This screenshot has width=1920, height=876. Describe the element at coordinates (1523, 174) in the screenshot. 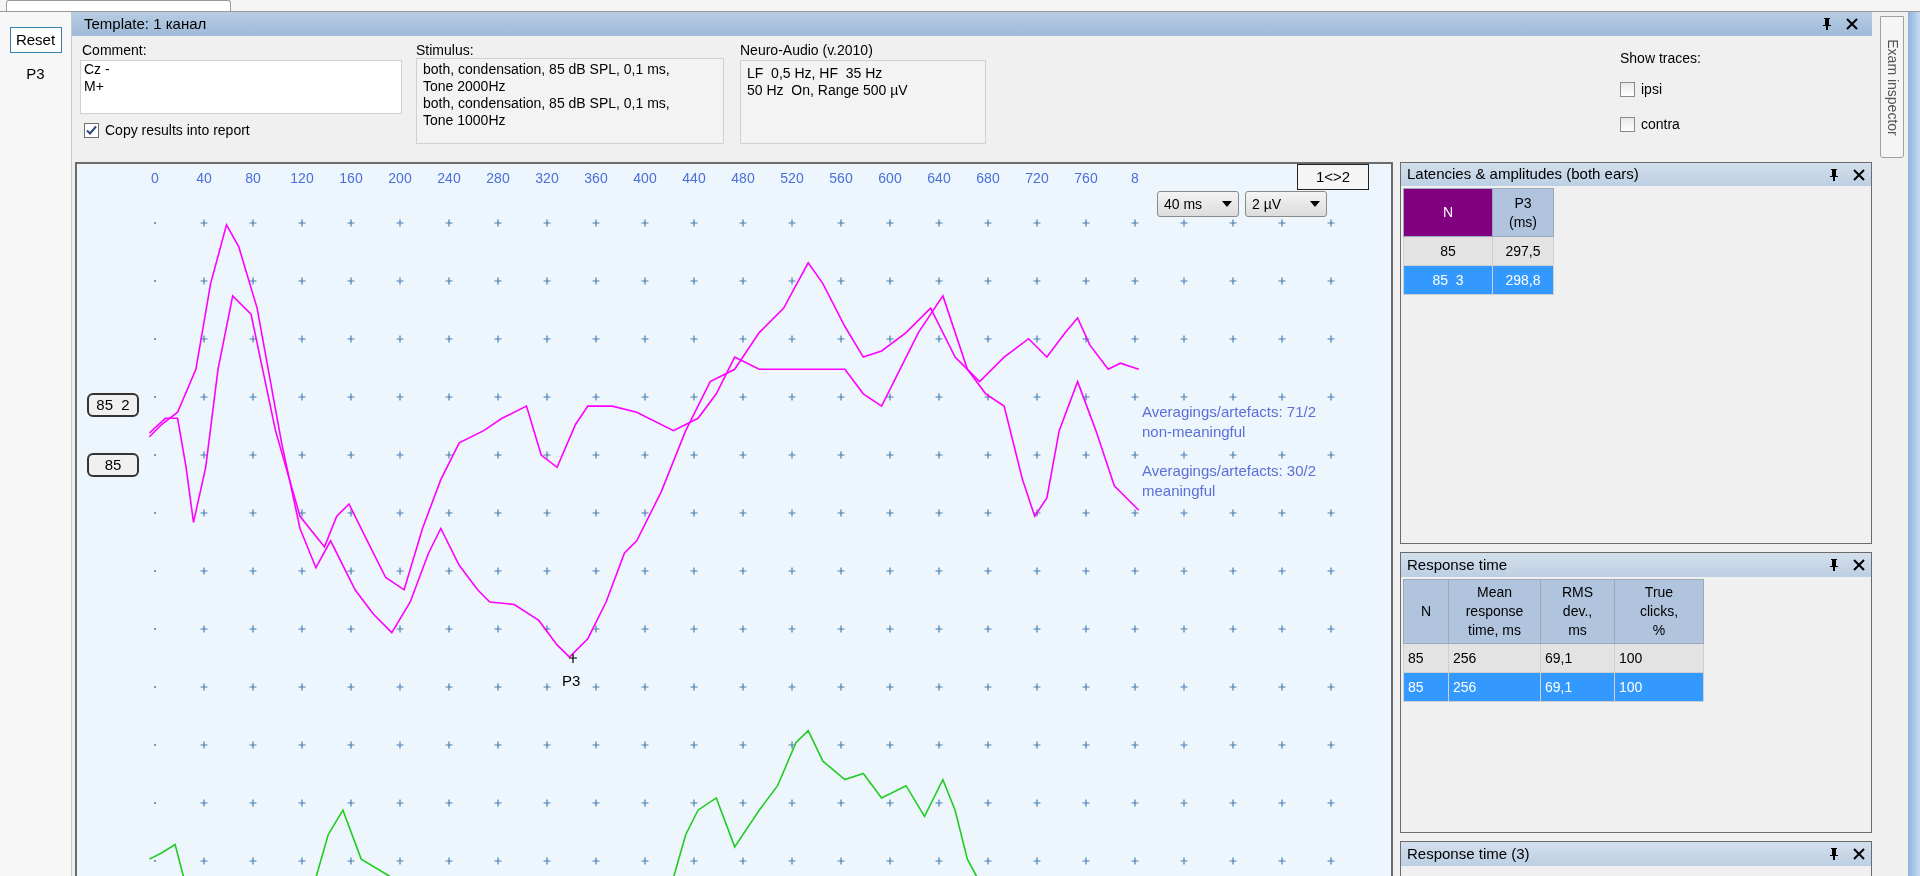

I see `panel-title: Latencies & amplitudes (both ears)` at that location.